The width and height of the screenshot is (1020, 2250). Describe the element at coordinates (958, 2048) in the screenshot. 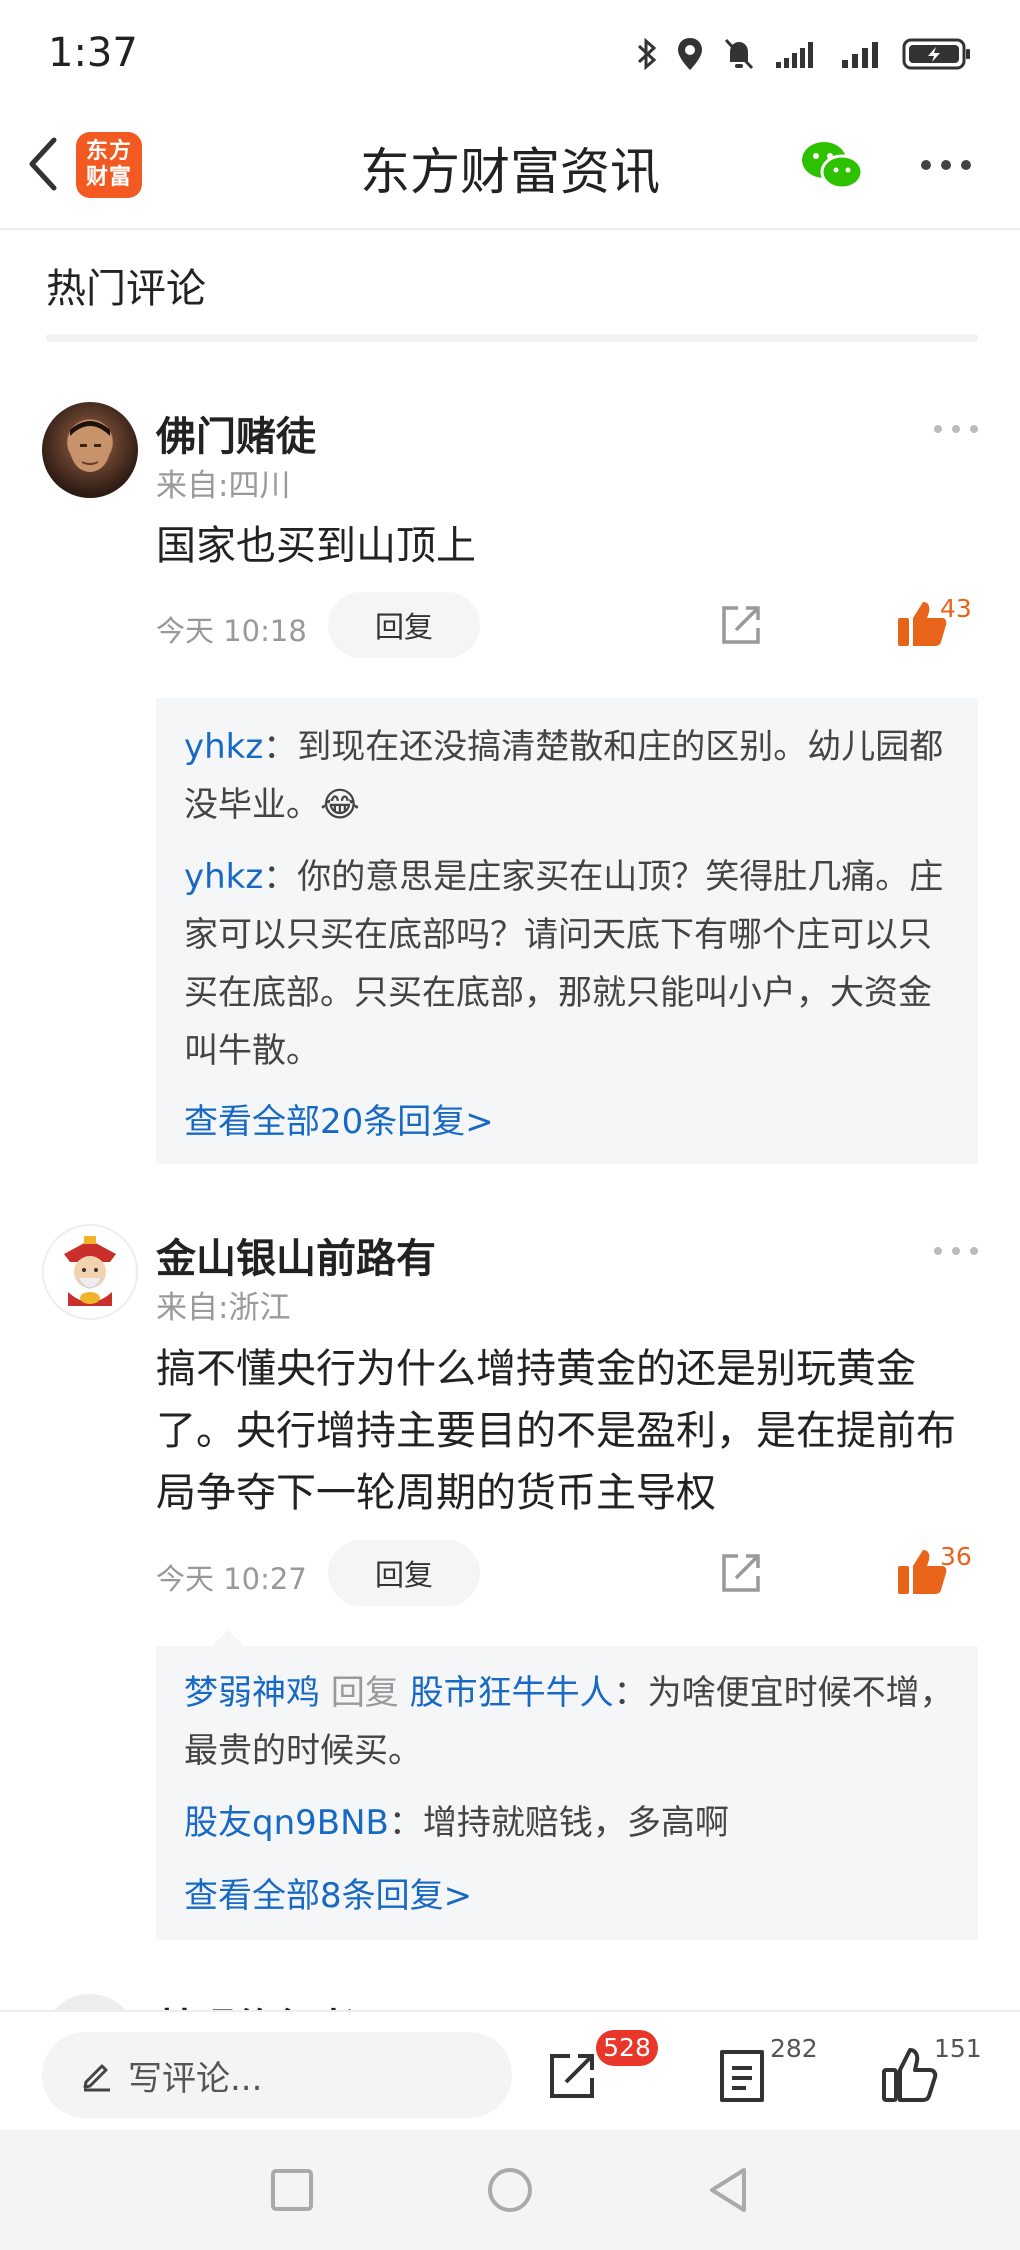

I see `like-count-total: 151` at that location.